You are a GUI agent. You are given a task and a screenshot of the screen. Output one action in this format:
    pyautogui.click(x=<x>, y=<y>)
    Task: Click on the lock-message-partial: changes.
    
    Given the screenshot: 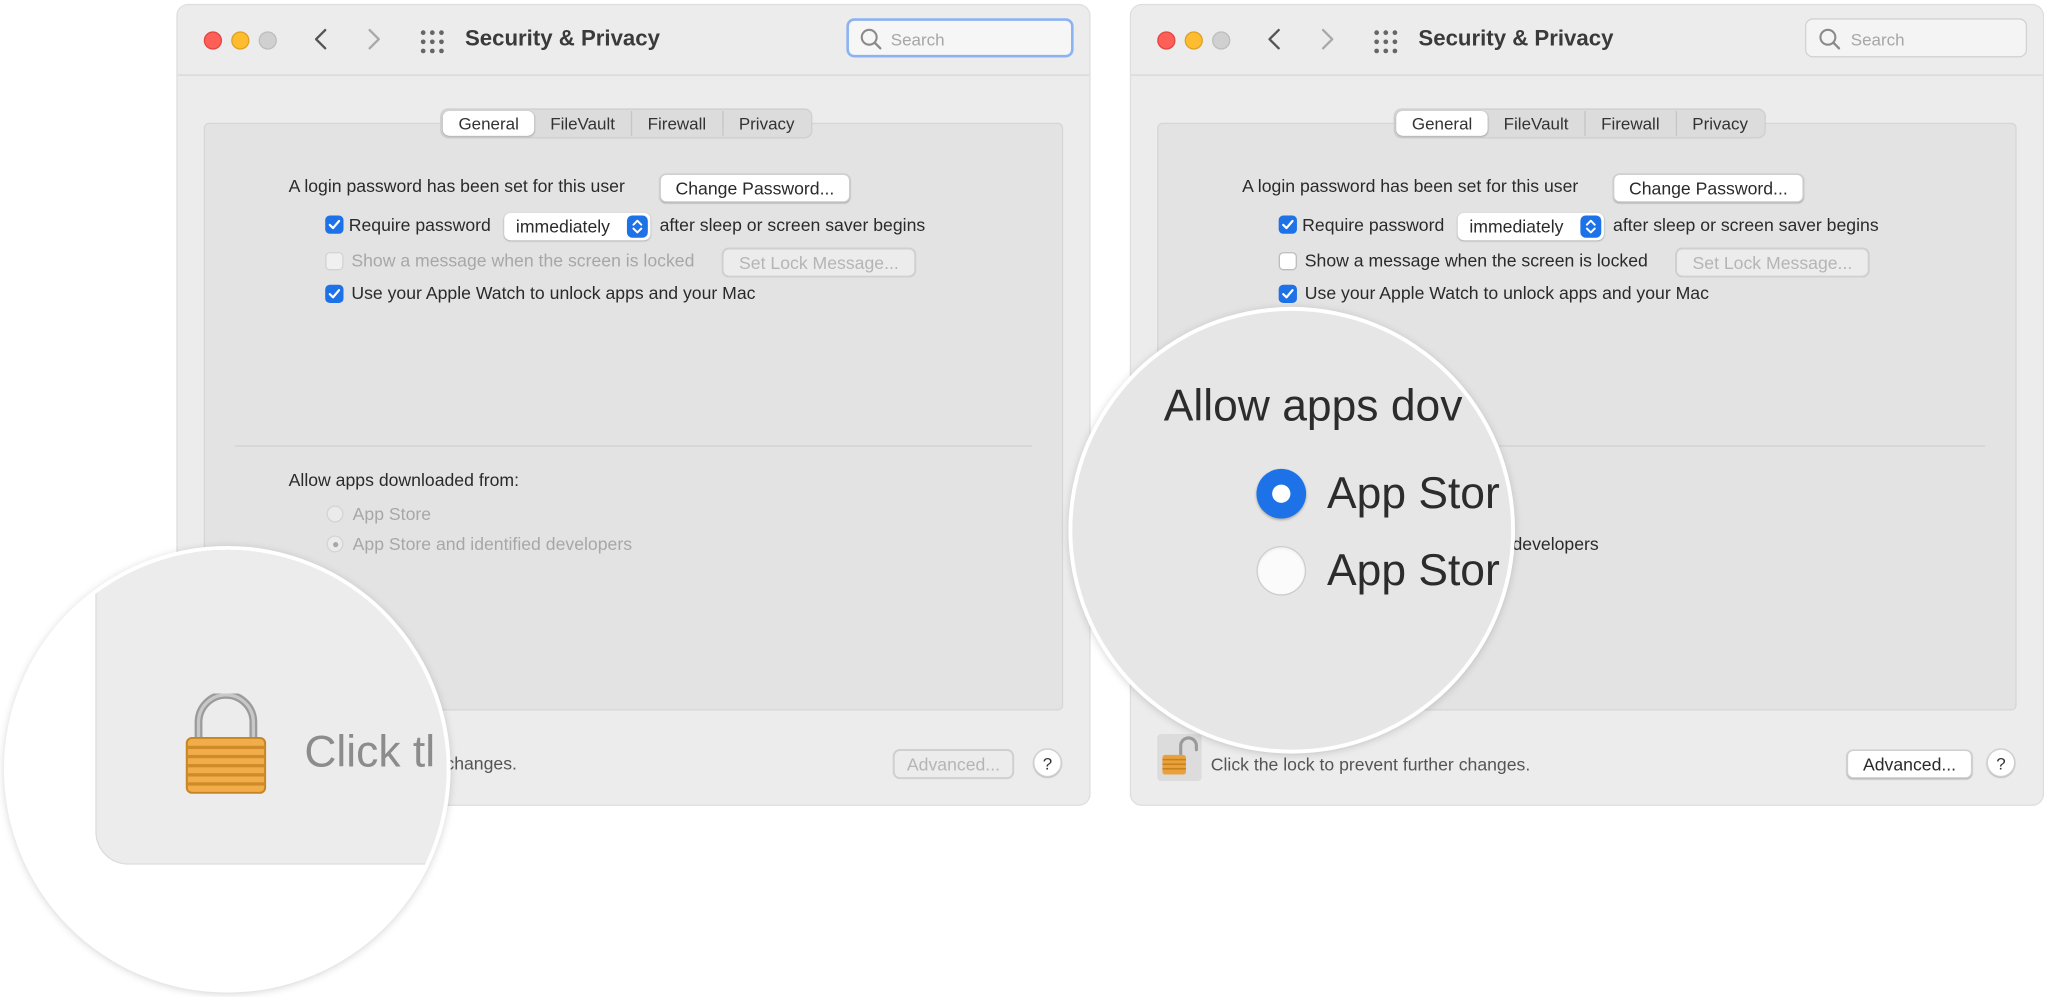 What is the action you would take?
    pyautogui.click(x=481, y=763)
    